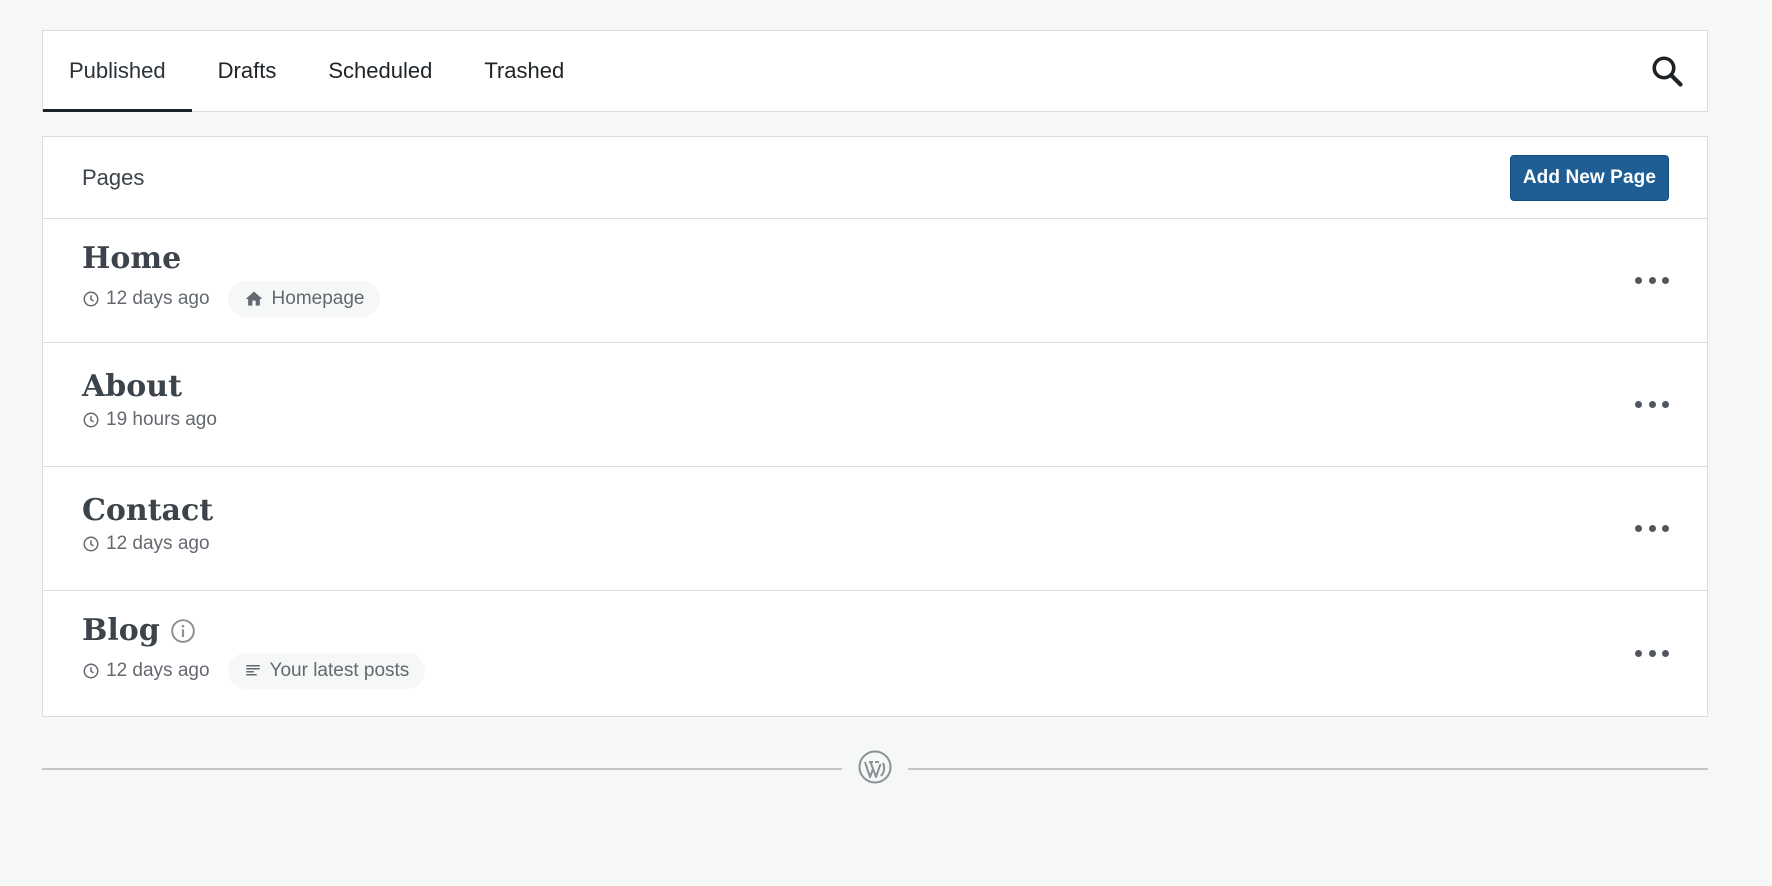 The width and height of the screenshot is (1772, 886). I want to click on status-badge: Your latest posts, so click(326, 671).